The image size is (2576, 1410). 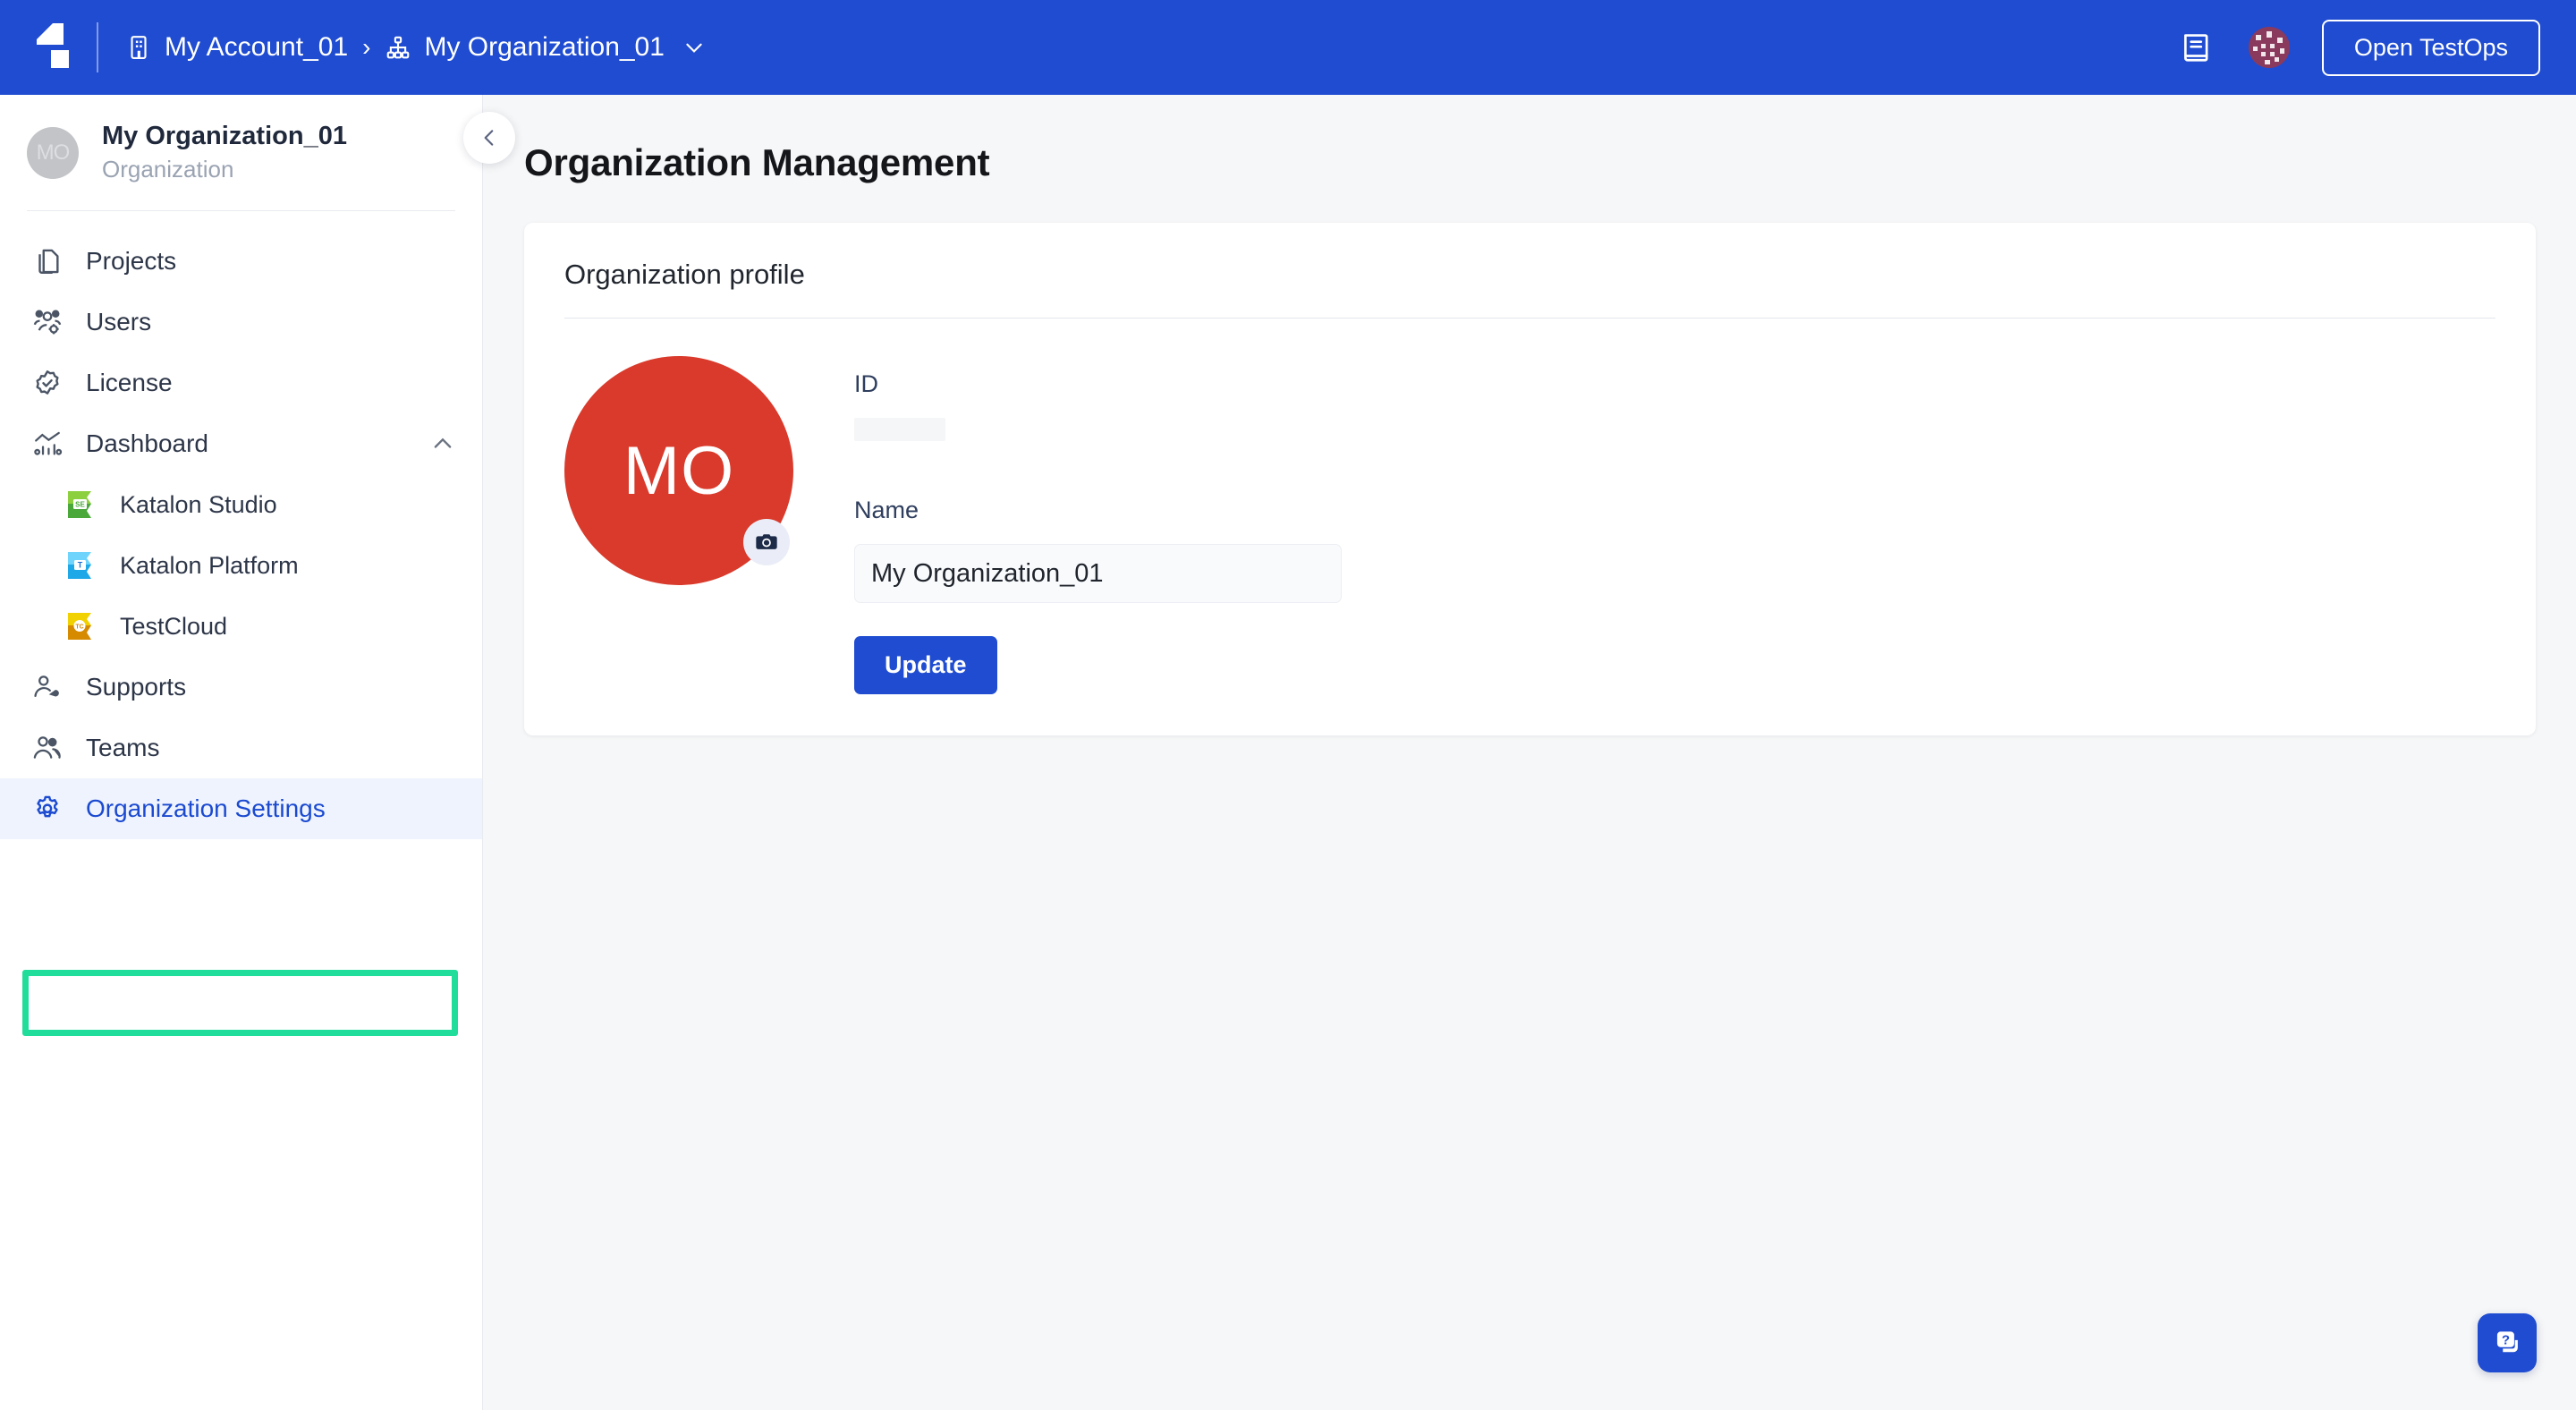 What do you see at coordinates (224, 136) in the screenshot?
I see `sidebar-org-name: My Organization_01` at bounding box center [224, 136].